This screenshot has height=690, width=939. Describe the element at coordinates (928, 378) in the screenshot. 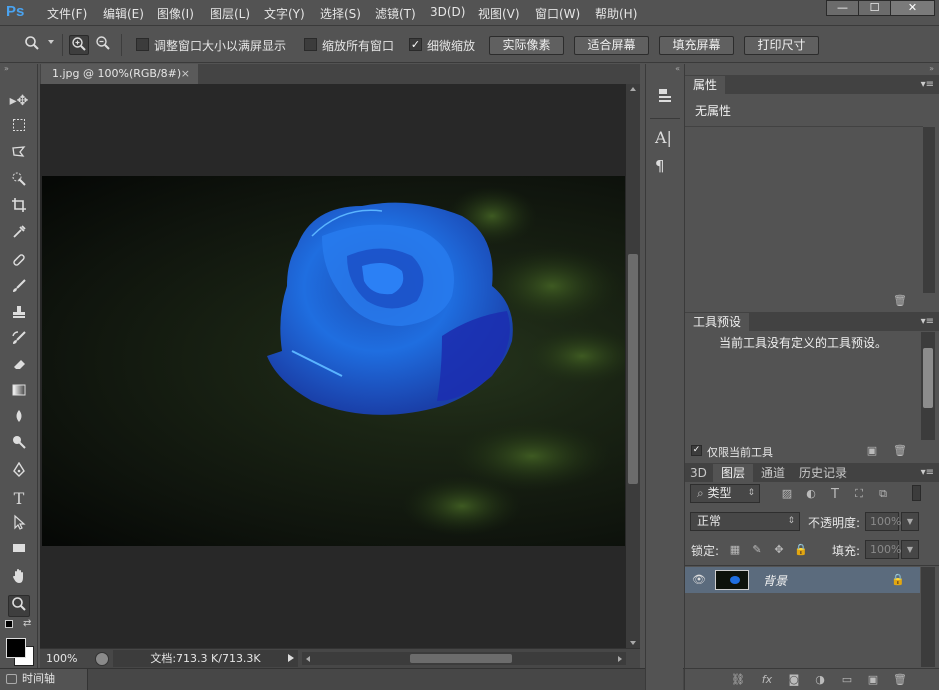

I see `tool-presets-scroll-thumb` at that location.